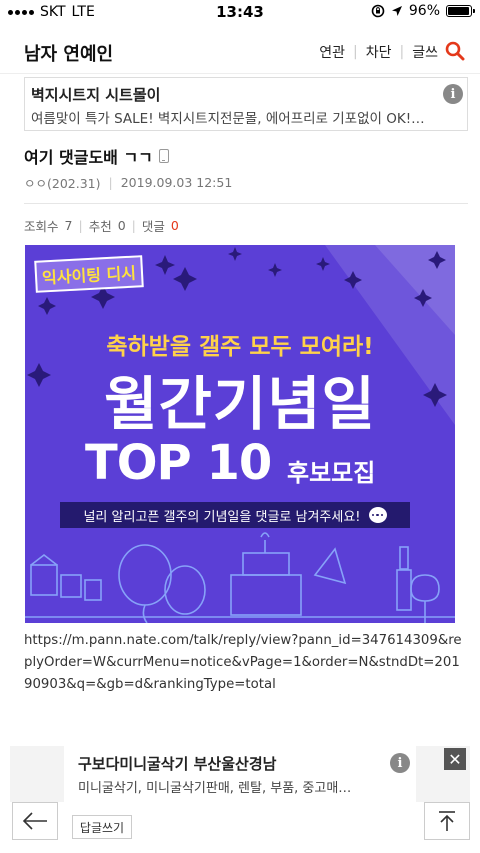  Describe the element at coordinates (153, 225) in the screenshot. I see `comments-label: 댓글` at that location.